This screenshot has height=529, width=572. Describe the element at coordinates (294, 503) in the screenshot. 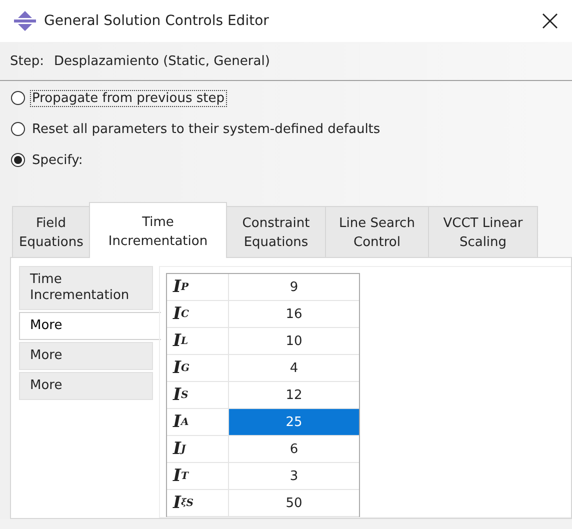

I see `table-cell: 50` at that location.